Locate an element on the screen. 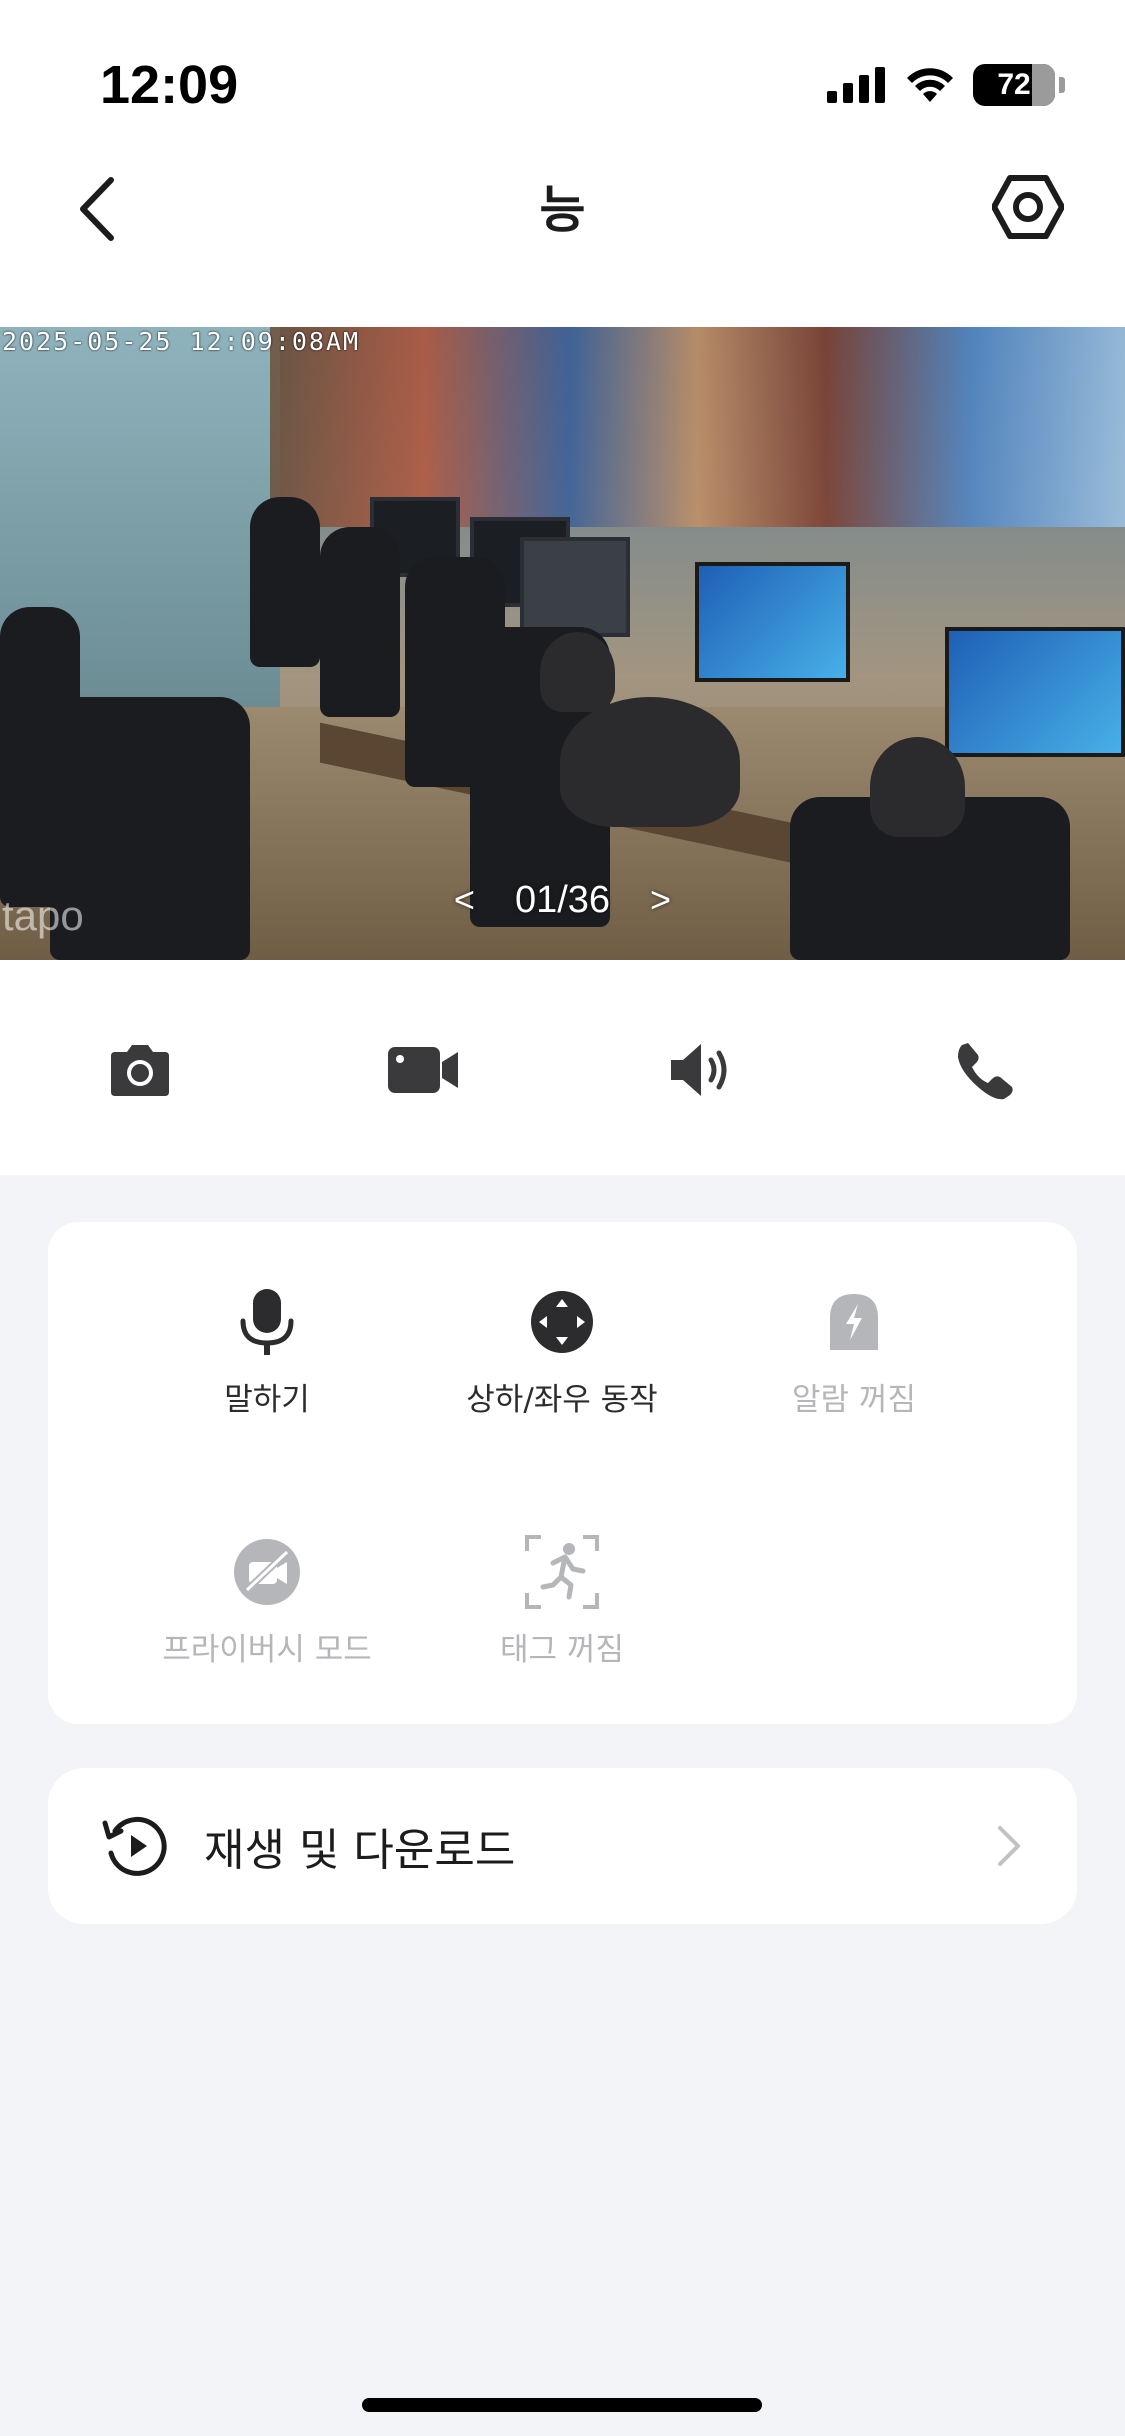 This screenshot has width=1125, height=2436. playback-download-row: 재생 및 다운로드 is located at coordinates (562, 1846).